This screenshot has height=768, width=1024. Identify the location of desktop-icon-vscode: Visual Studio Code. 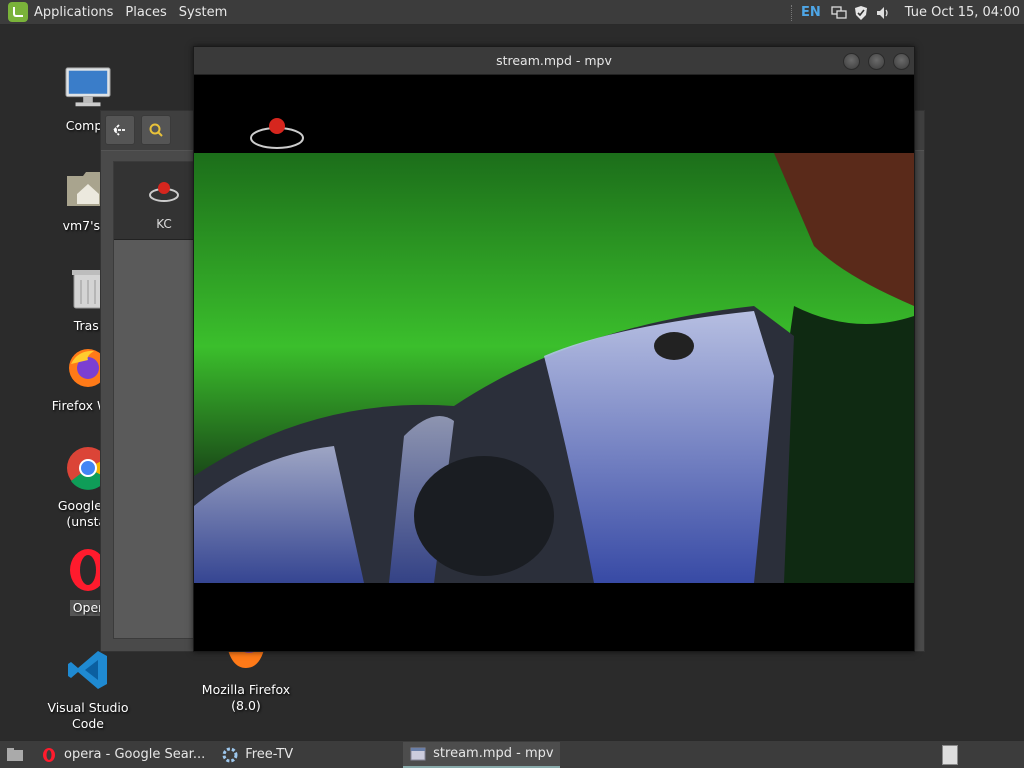
(88, 689).